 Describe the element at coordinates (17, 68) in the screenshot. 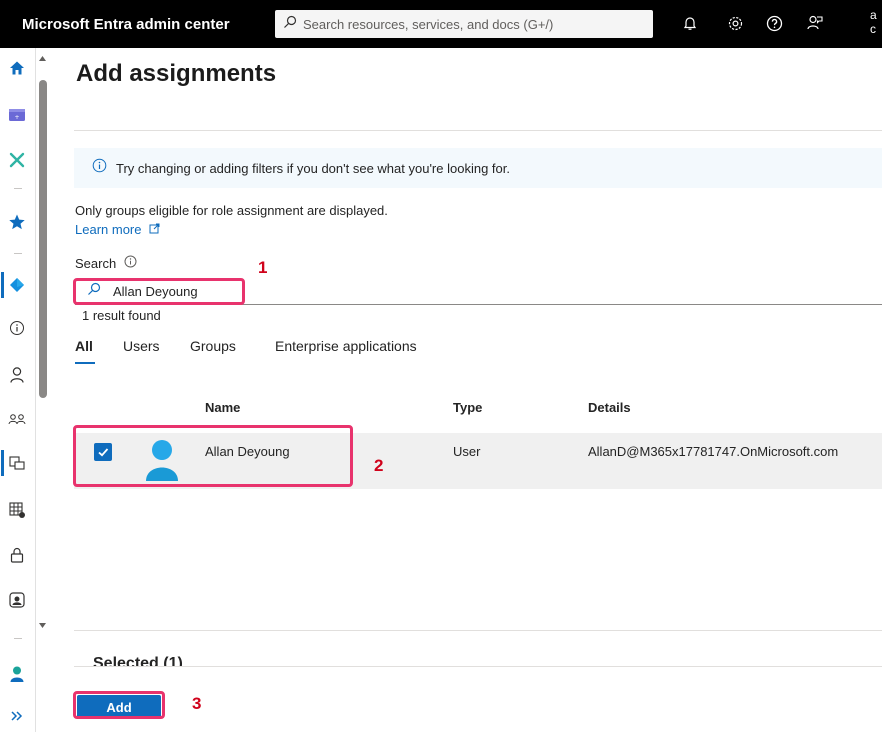

I see `home-icon` at that location.